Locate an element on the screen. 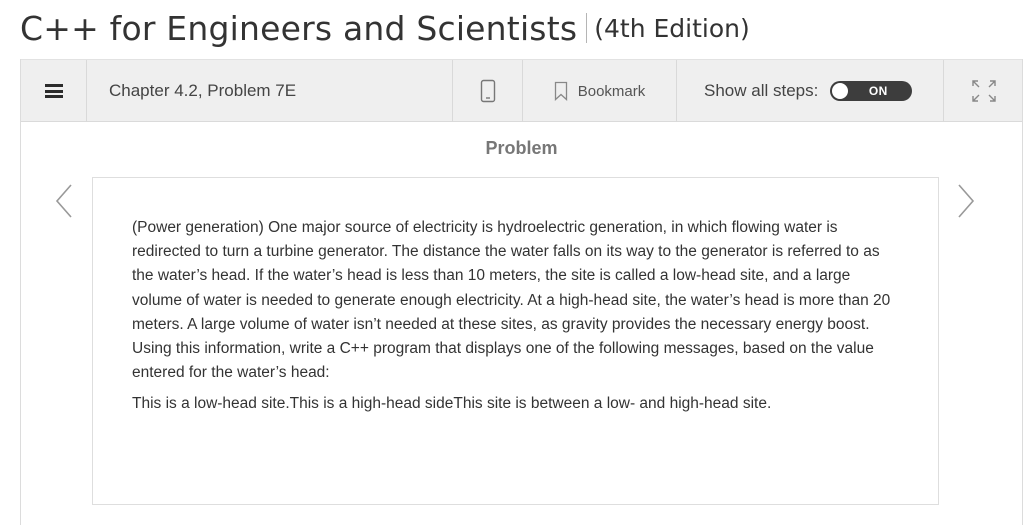  chevron-right-icon is located at coordinates (966, 201).